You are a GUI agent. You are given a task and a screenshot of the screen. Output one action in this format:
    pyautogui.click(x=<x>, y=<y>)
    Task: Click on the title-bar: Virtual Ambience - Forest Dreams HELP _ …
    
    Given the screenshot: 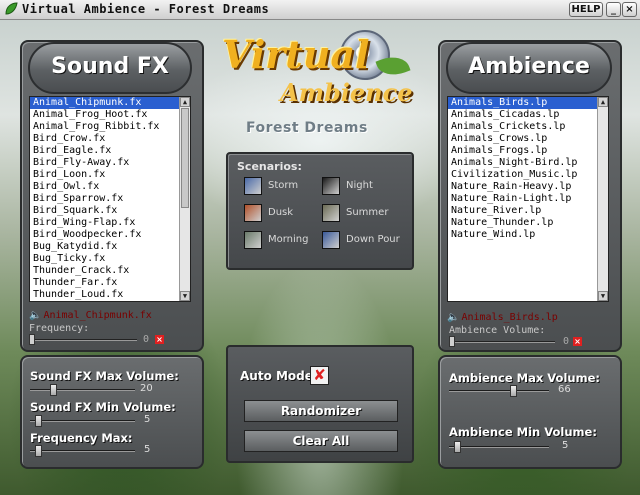 What is the action you would take?
    pyautogui.click(x=320, y=10)
    